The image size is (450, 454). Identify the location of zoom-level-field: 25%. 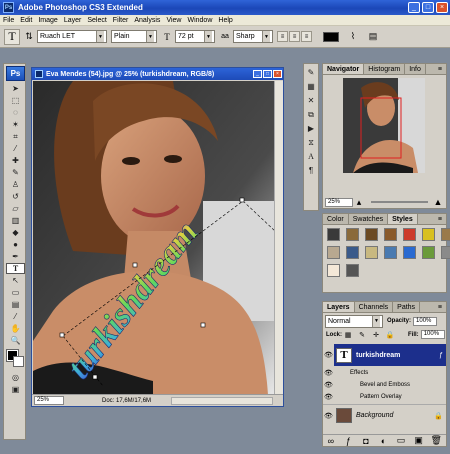
(49, 400).